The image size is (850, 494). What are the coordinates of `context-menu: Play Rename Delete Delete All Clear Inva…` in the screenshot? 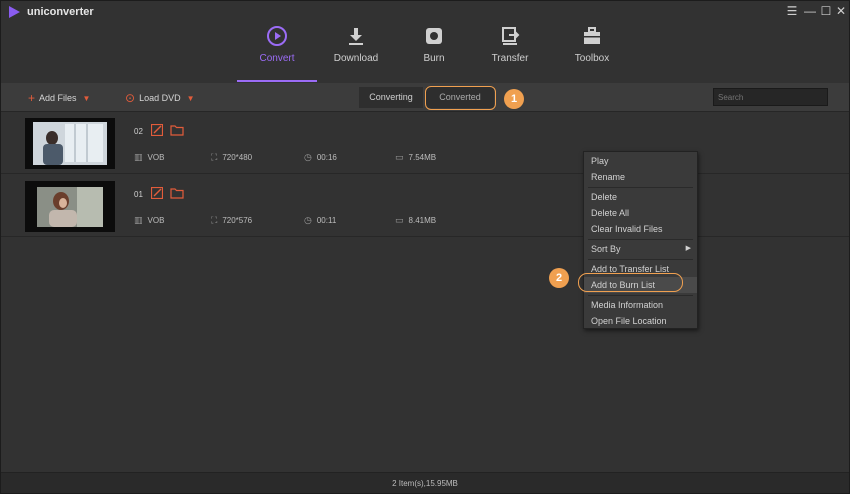 It's located at (640, 240).